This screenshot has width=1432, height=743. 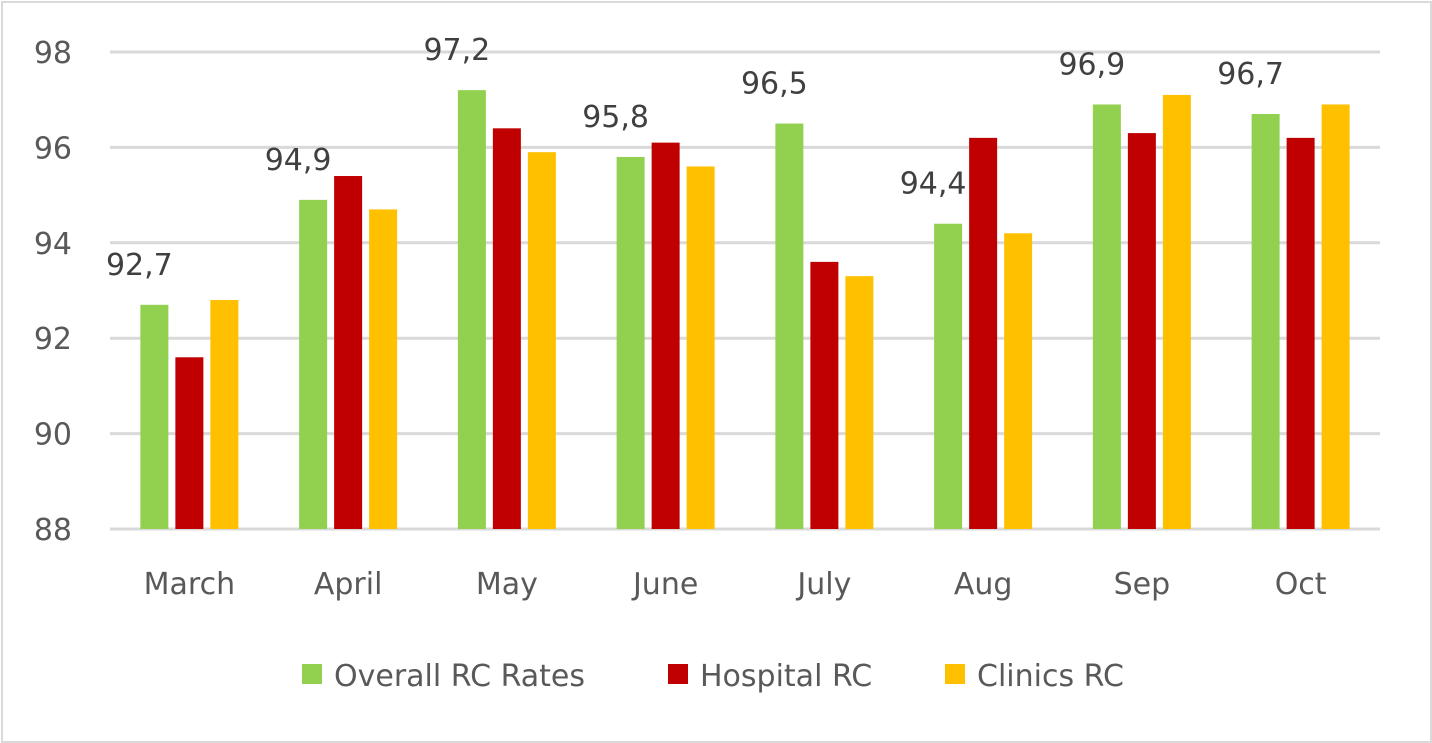 I want to click on y-tick-label: 88, so click(x=53, y=530).